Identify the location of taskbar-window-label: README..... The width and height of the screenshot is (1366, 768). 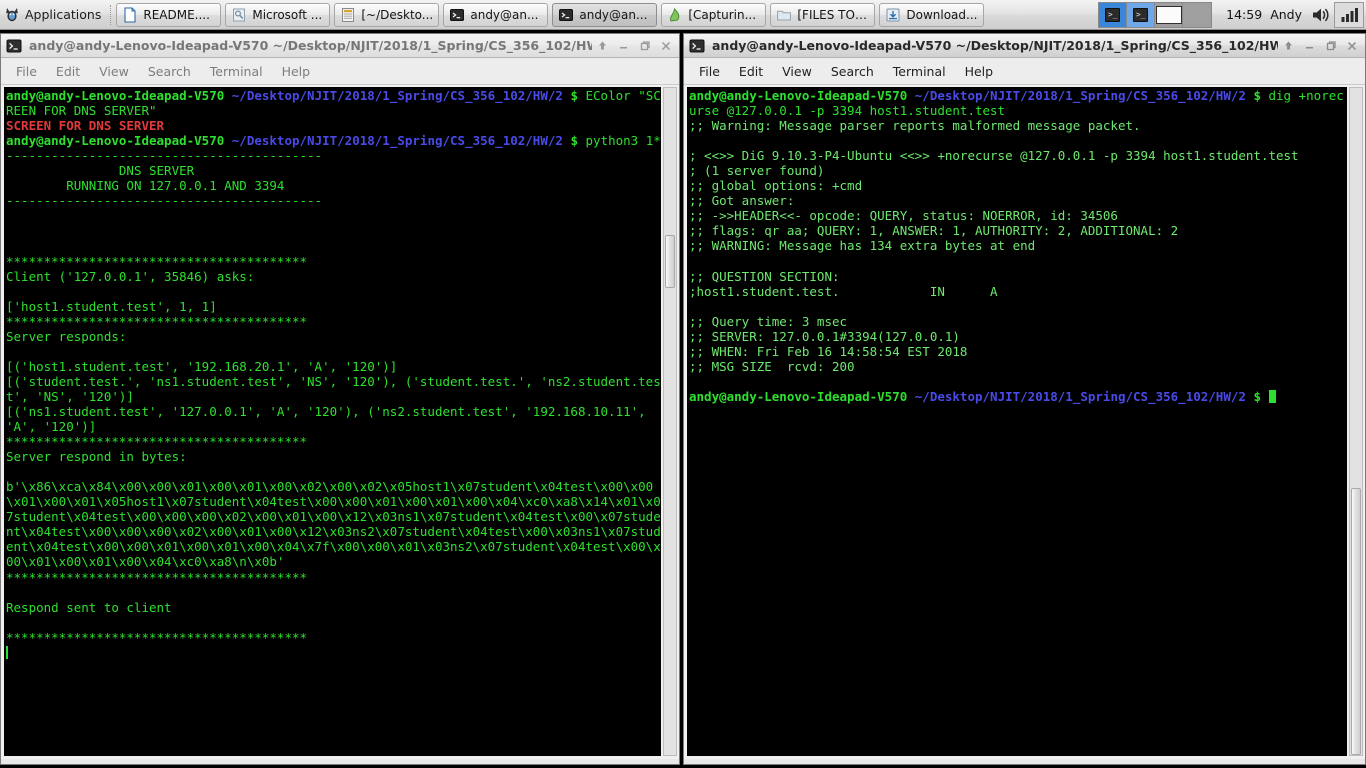
(176, 14).